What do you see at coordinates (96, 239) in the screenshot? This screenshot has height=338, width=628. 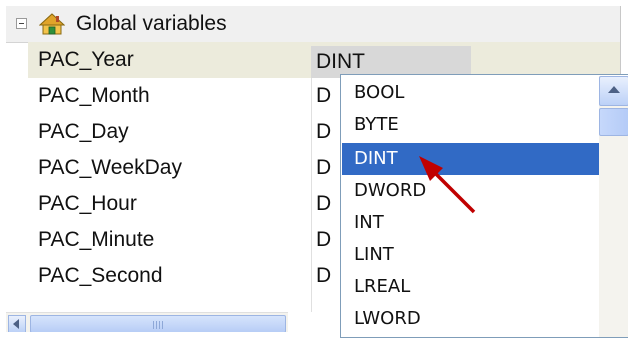 I see `variable-name: PAC_Minute` at bounding box center [96, 239].